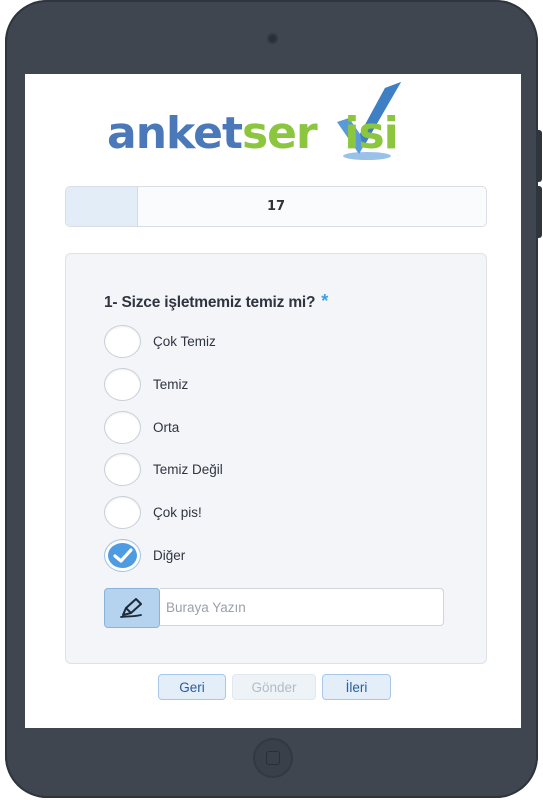 The width and height of the screenshot is (543, 800). I want to click on option-label: Temiz, so click(171, 384).